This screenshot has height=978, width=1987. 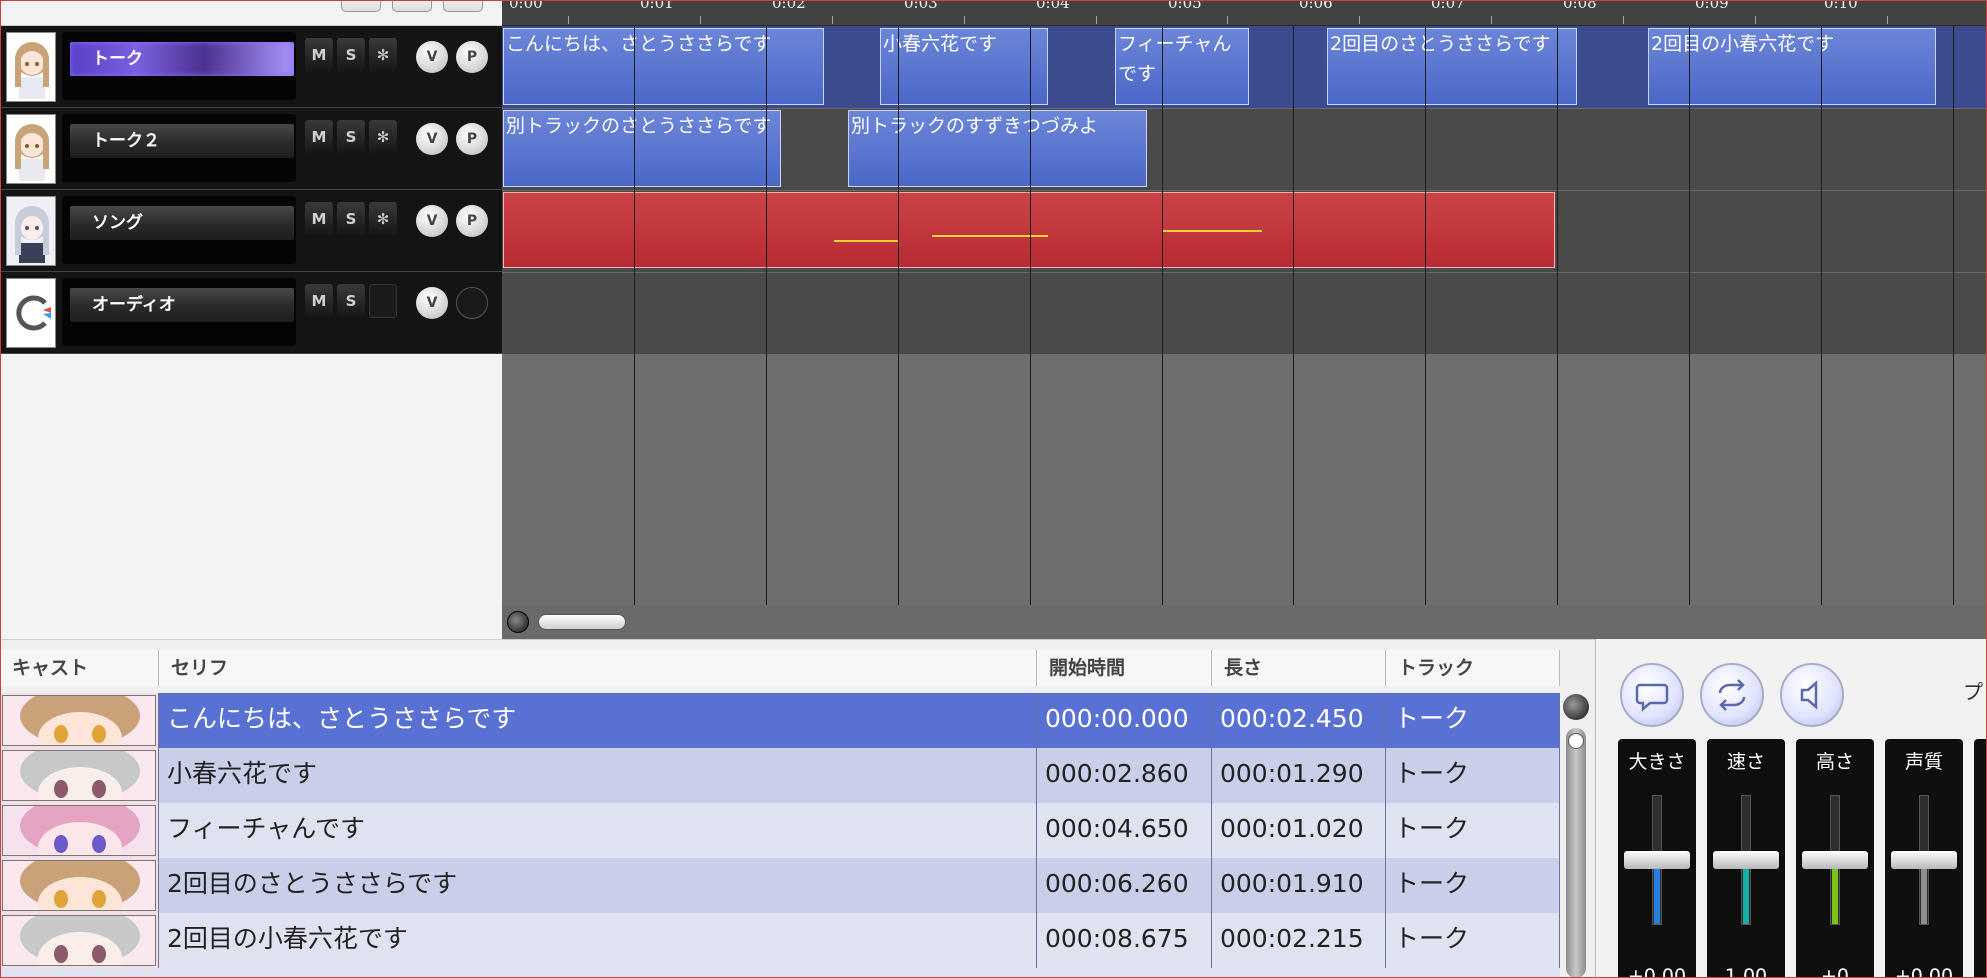 I want to click on length-cell: 000:01.020, so click(x=1299, y=830).